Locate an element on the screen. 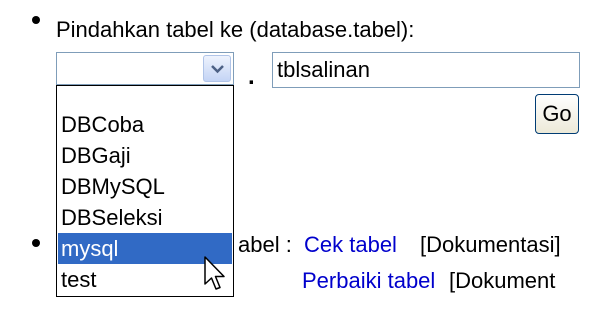 This screenshot has width=601, height=323. bullet-move-table is located at coordinates (36, 20).